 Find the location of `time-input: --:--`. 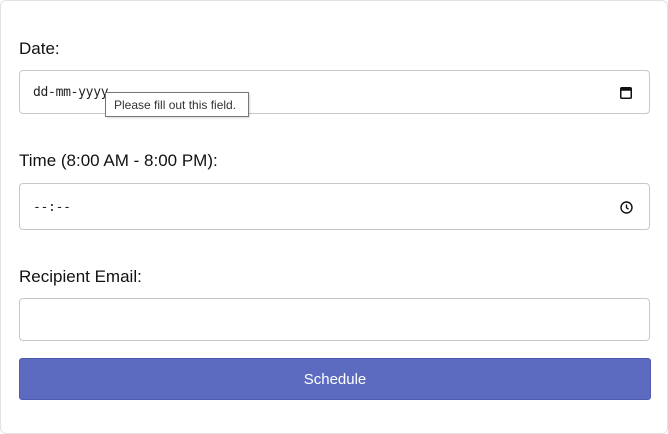

time-input: --:-- is located at coordinates (334, 206).